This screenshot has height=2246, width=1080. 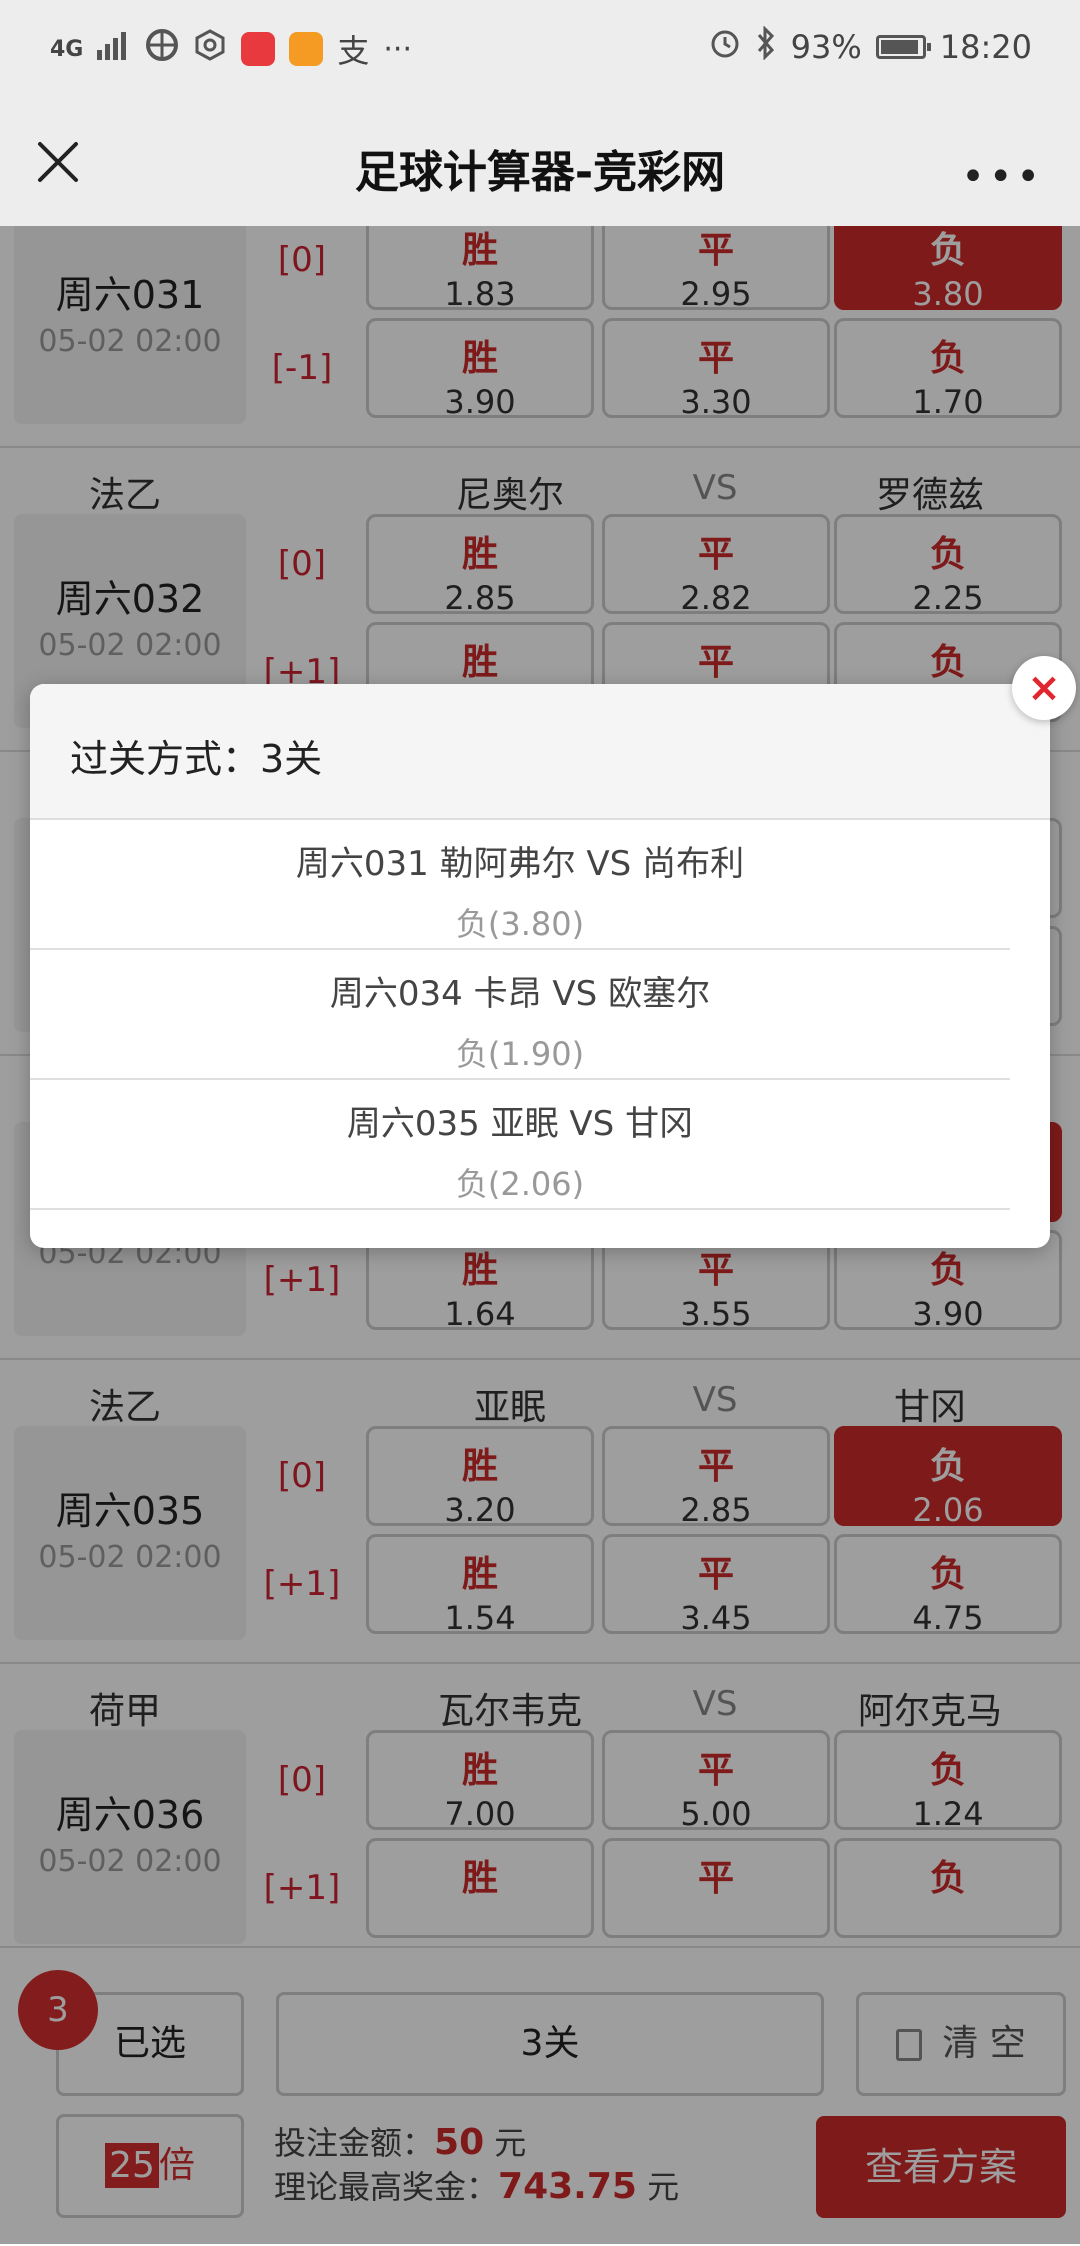 What do you see at coordinates (520, 1184) in the screenshot?
I see `dialog-item-pick: 负(2.06)` at bounding box center [520, 1184].